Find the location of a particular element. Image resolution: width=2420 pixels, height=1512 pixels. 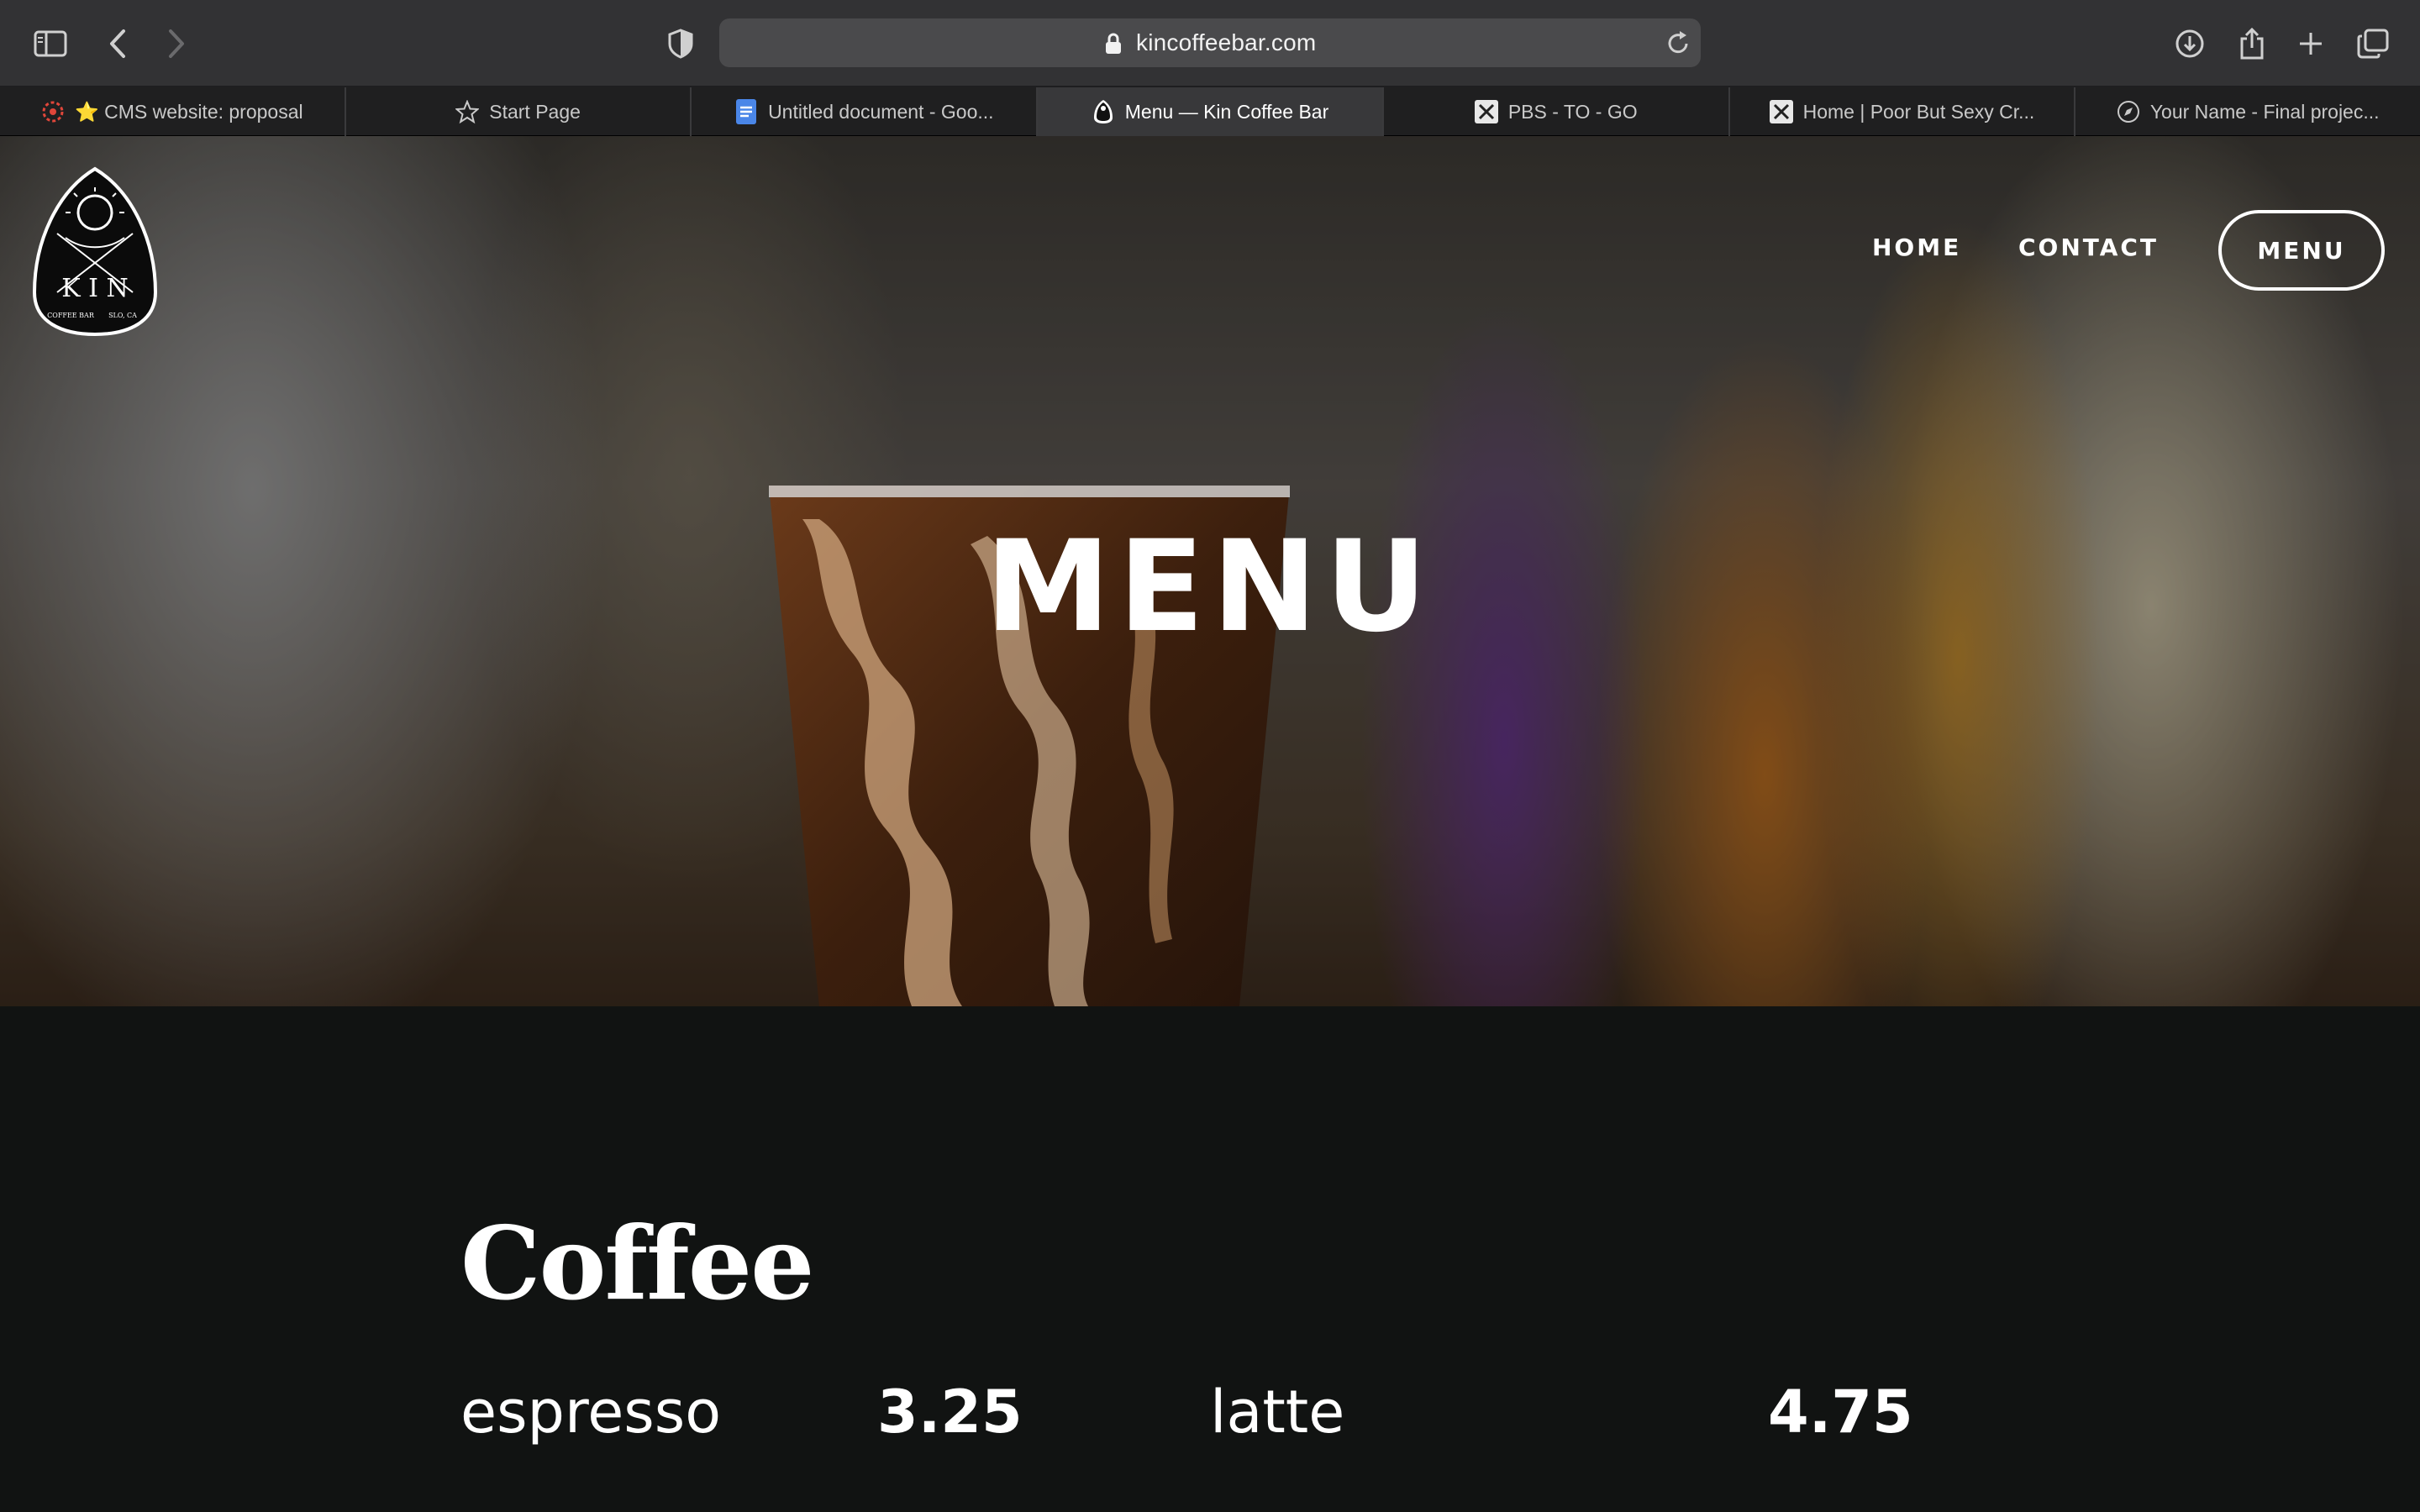

browser-toolbar: kincoffeebar.com is located at coordinates (1210, 43).